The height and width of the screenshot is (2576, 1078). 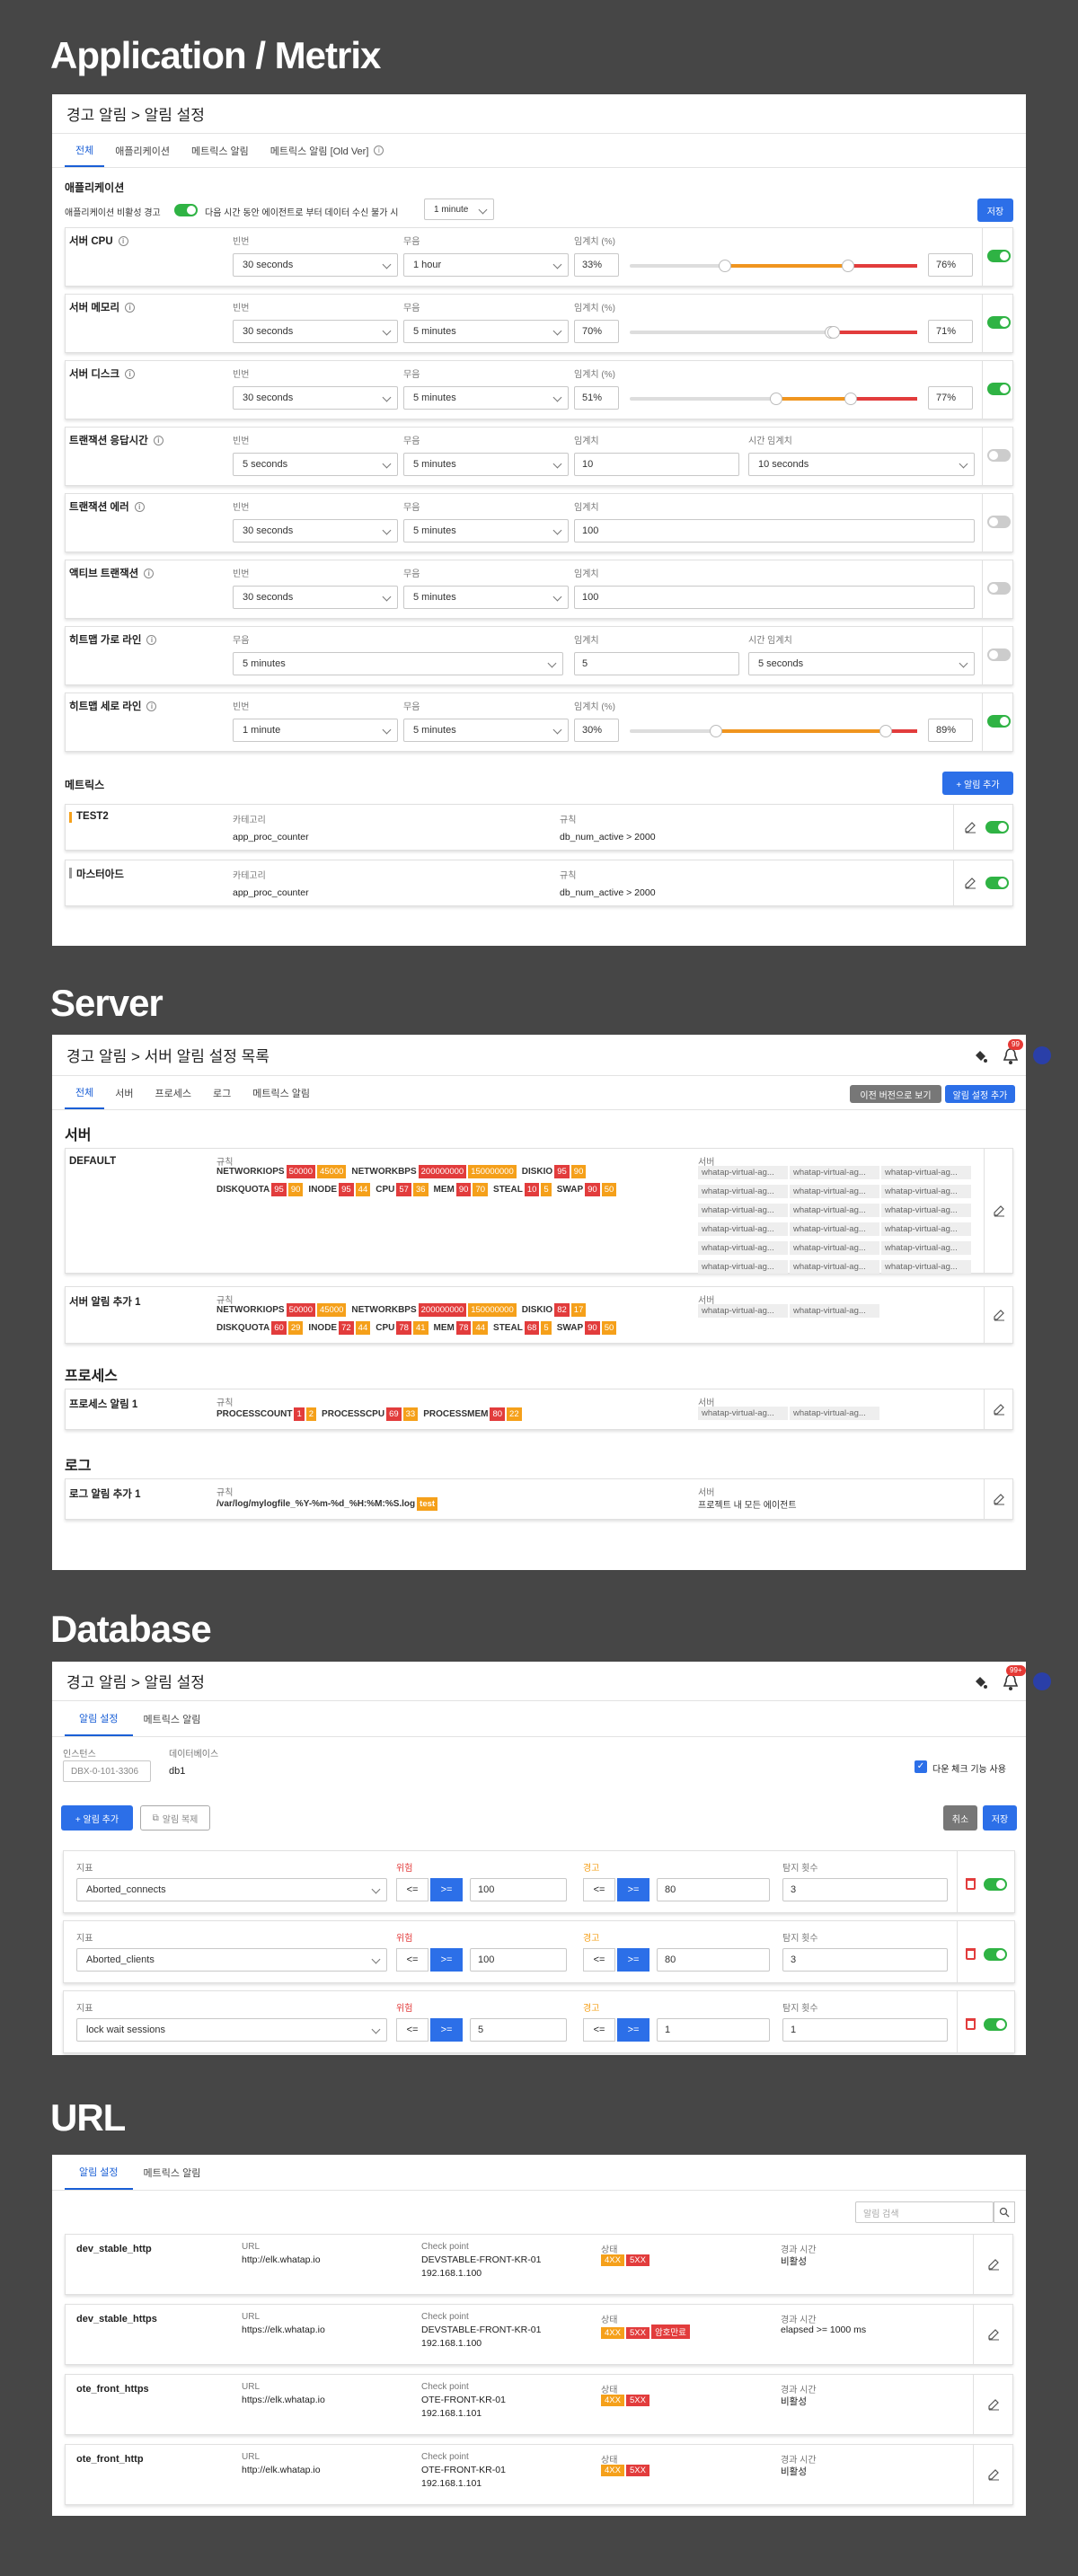 I want to click on crit-input: 77%, so click(x=951, y=398).